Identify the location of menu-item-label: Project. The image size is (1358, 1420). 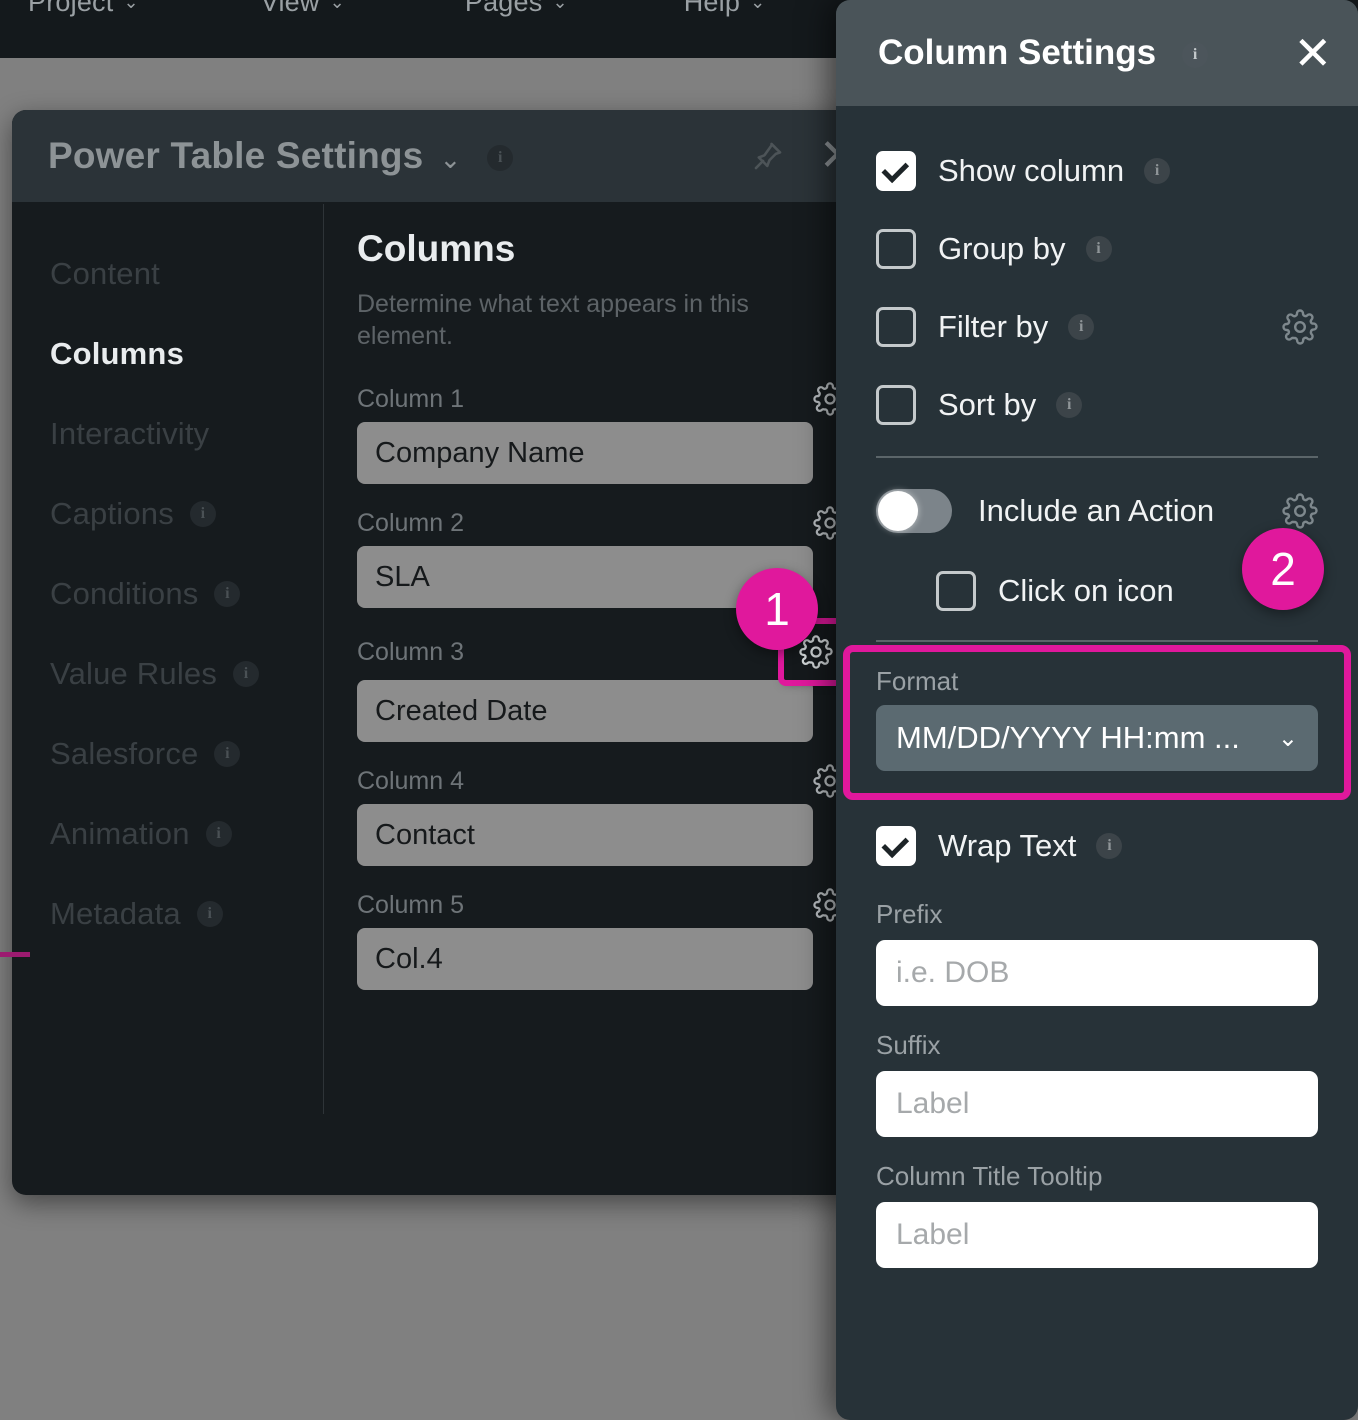
(71, 8).